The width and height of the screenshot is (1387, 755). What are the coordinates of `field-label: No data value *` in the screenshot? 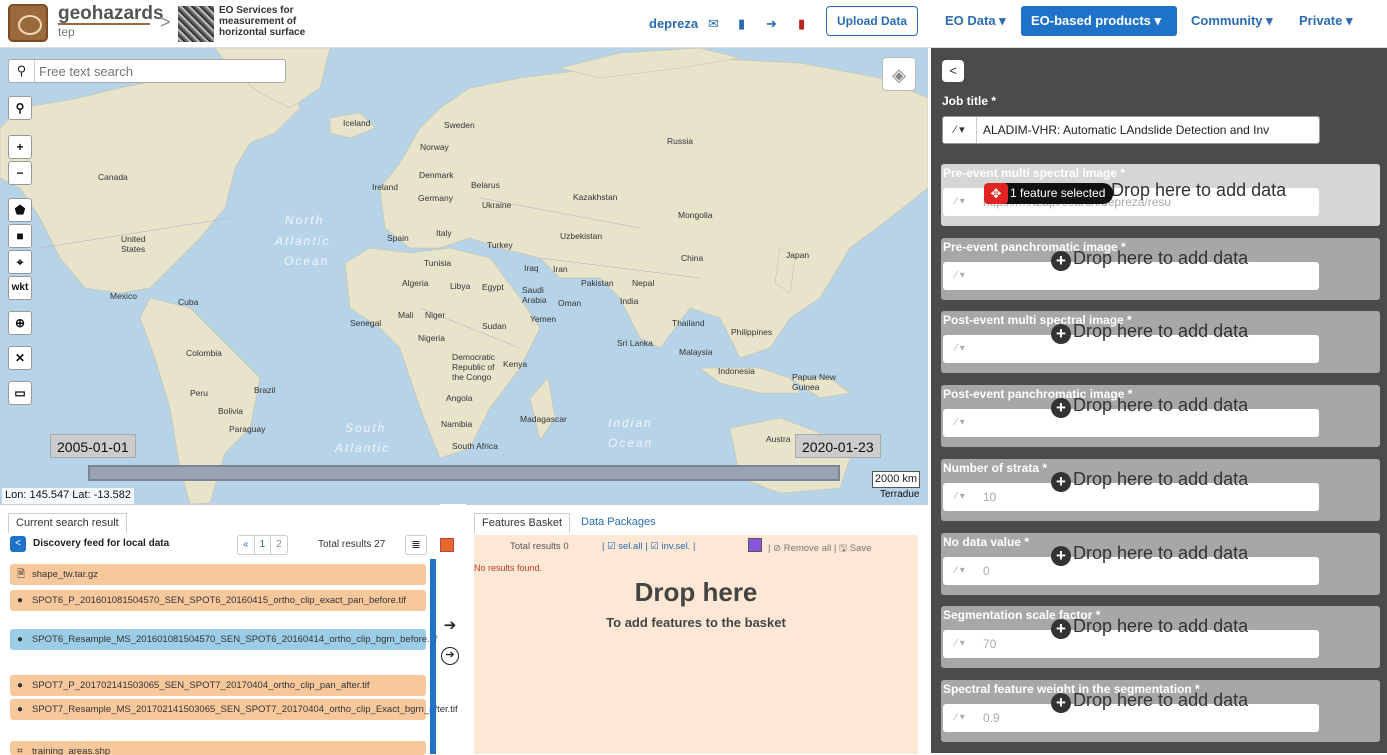 It's located at (986, 542).